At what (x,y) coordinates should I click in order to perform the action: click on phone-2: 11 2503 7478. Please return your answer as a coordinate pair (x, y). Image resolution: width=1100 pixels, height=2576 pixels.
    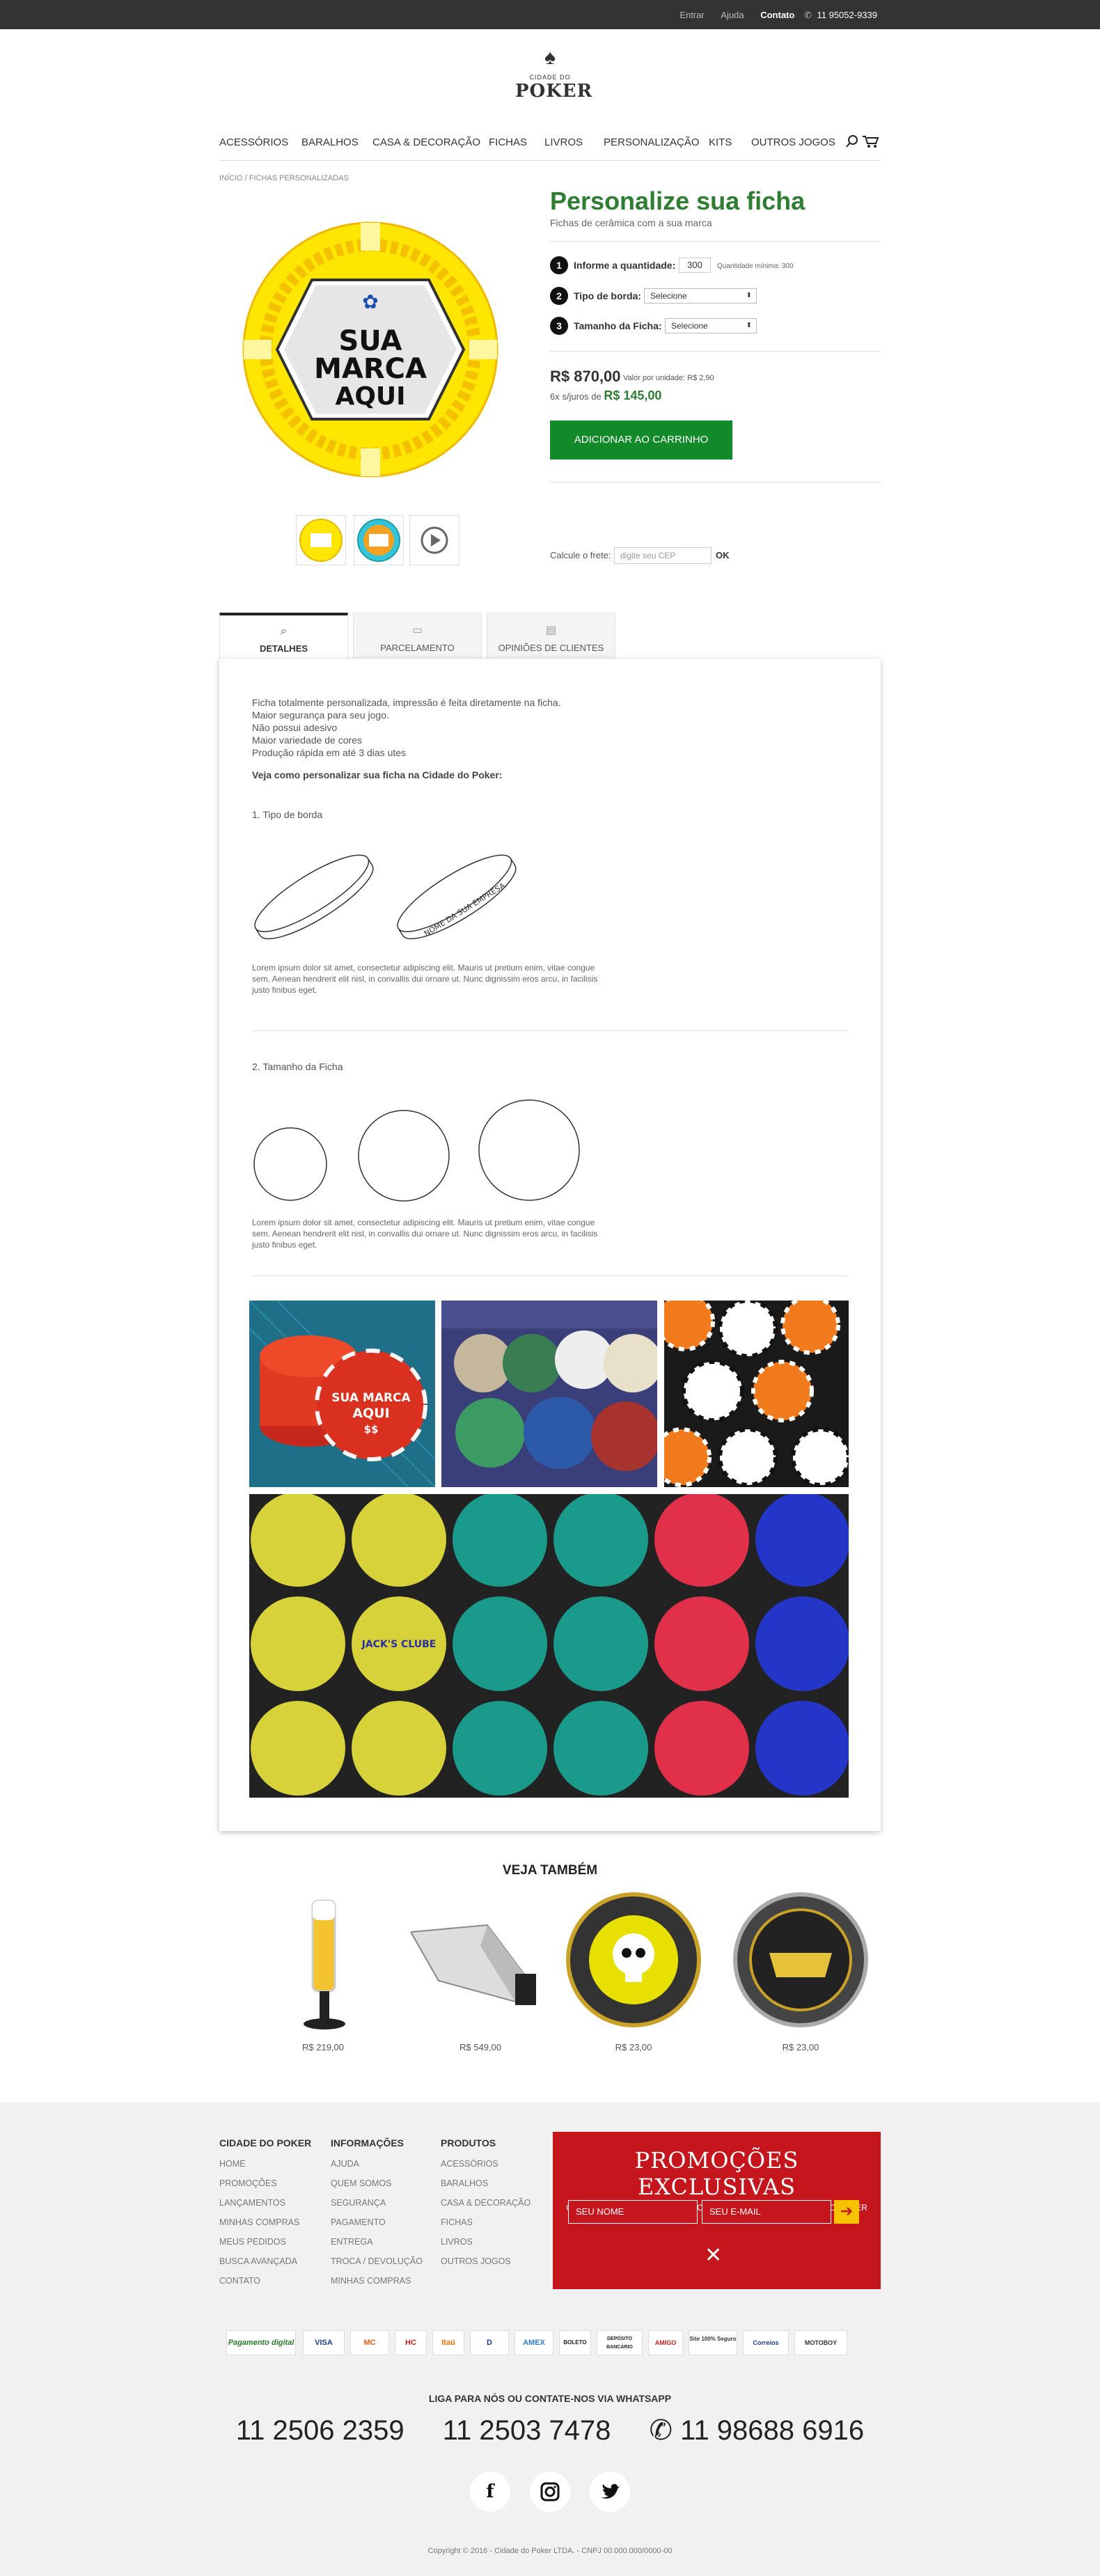
    Looking at the image, I should click on (527, 2430).